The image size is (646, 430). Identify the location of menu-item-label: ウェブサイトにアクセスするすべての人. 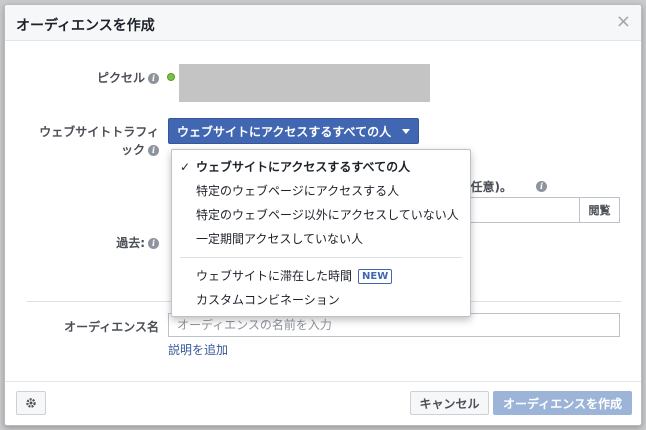
(303, 167).